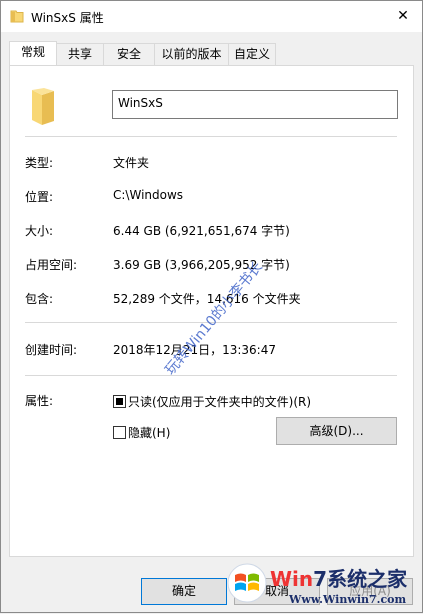 This screenshot has width=423, height=614. Describe the element at coordinates (39, 163) in the screenshot. I see `type-label: 类型:` at that location.